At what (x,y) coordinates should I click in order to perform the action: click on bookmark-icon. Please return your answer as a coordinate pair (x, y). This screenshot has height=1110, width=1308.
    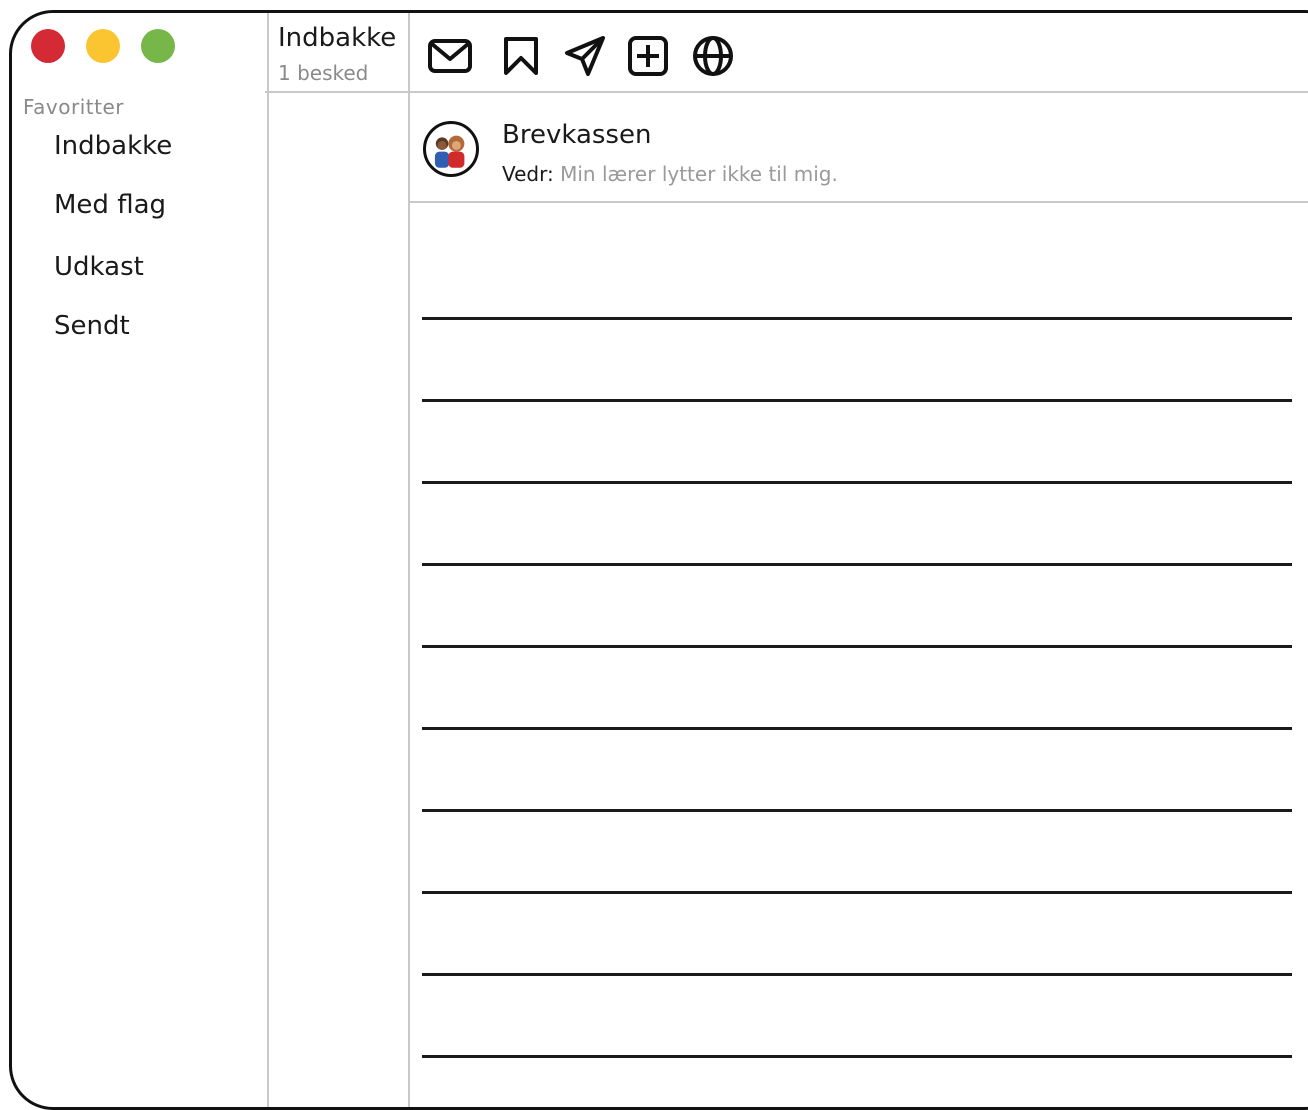
    Looking at the image, I should click on (521, 56).